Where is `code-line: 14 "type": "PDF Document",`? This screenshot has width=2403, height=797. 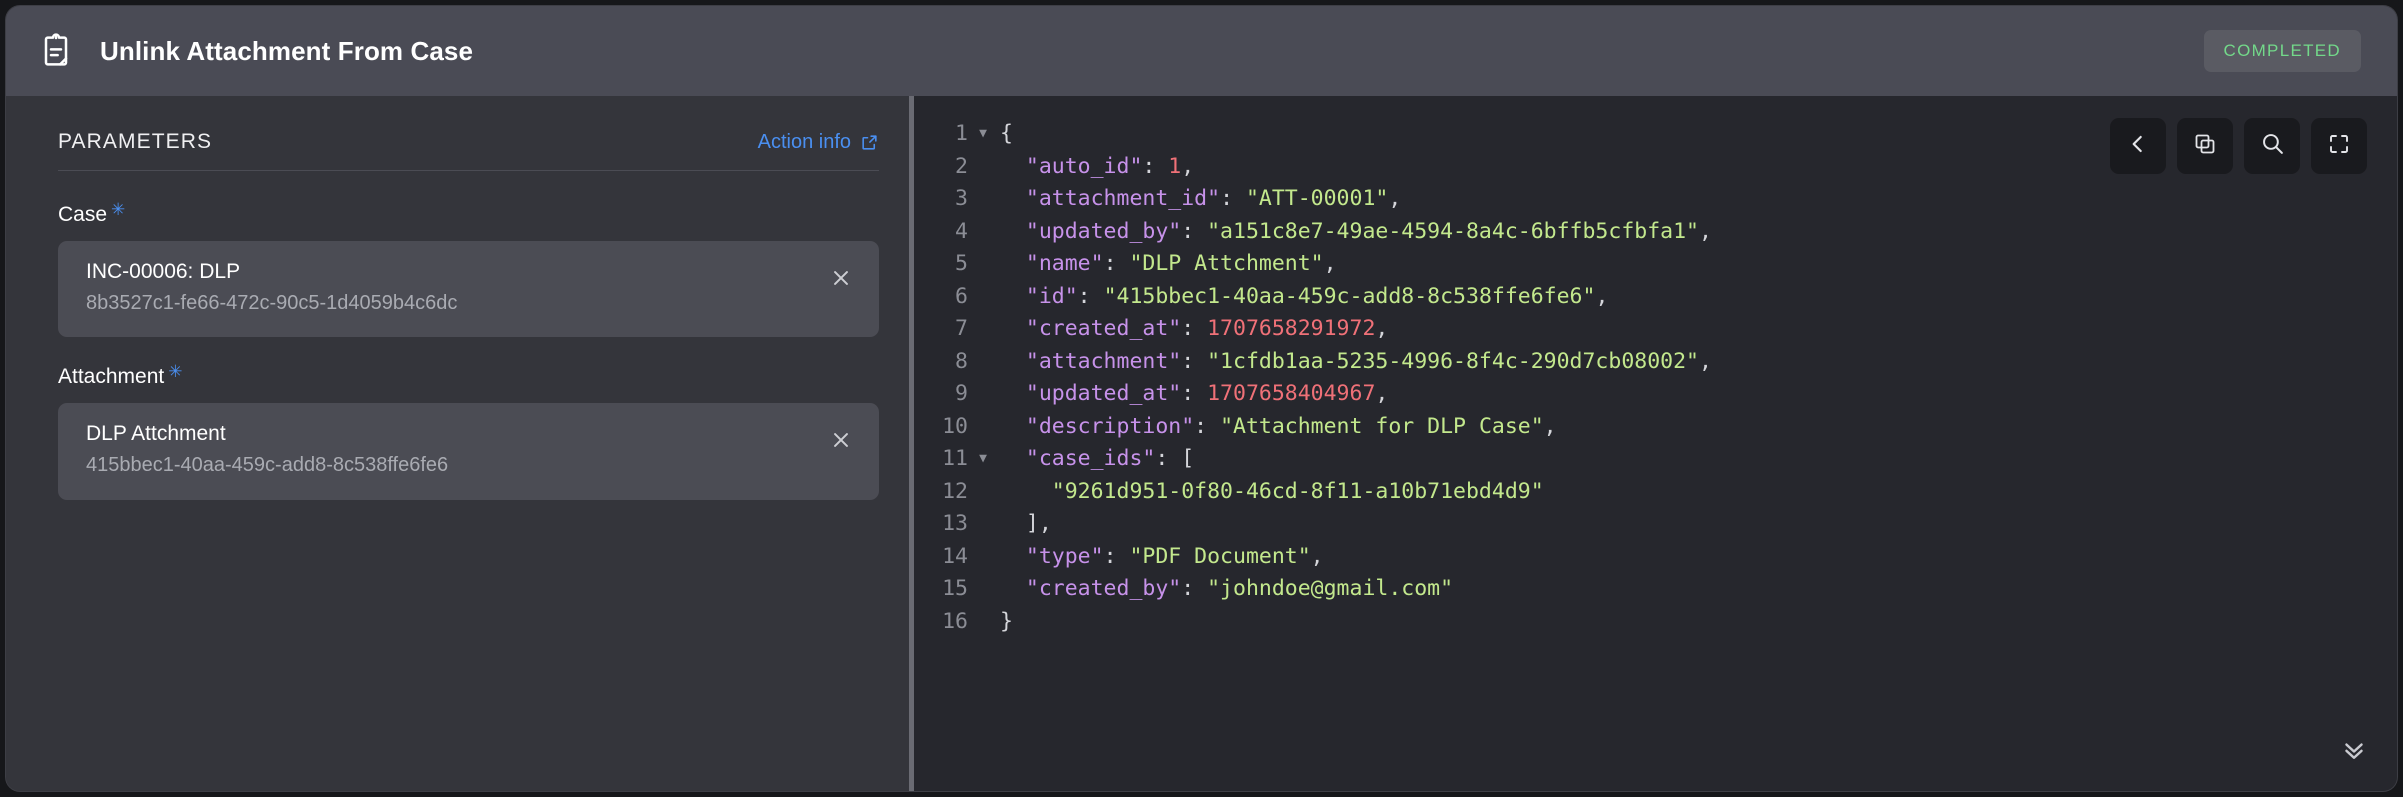
code-line: 14 "type": "PDF Document", is located at coordinates (1655, 557).